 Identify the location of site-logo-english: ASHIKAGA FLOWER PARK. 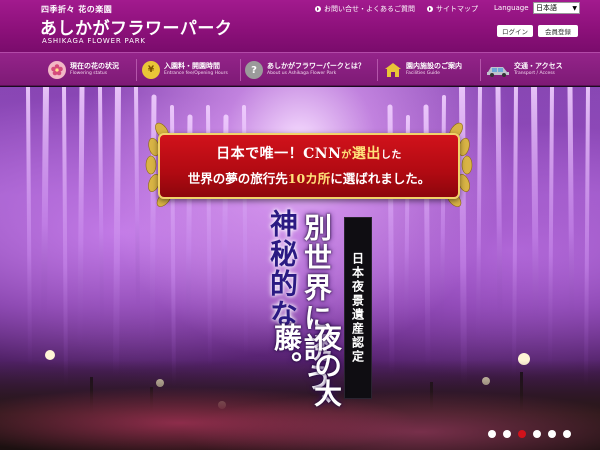
(94, 41).